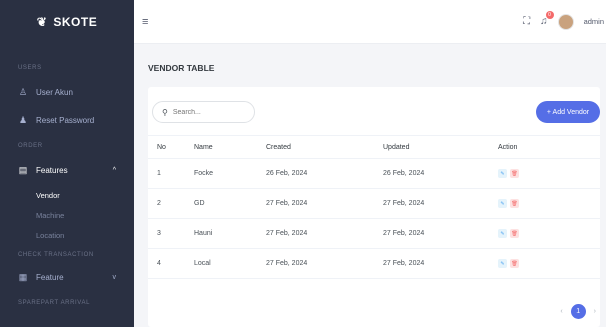 The height and width of the screenshot is (327, 606). I want to click on table-row: 4 Local 27 Feb, 2024 27 Feb, 2024 ✎ 🗑, so click(374, 263).